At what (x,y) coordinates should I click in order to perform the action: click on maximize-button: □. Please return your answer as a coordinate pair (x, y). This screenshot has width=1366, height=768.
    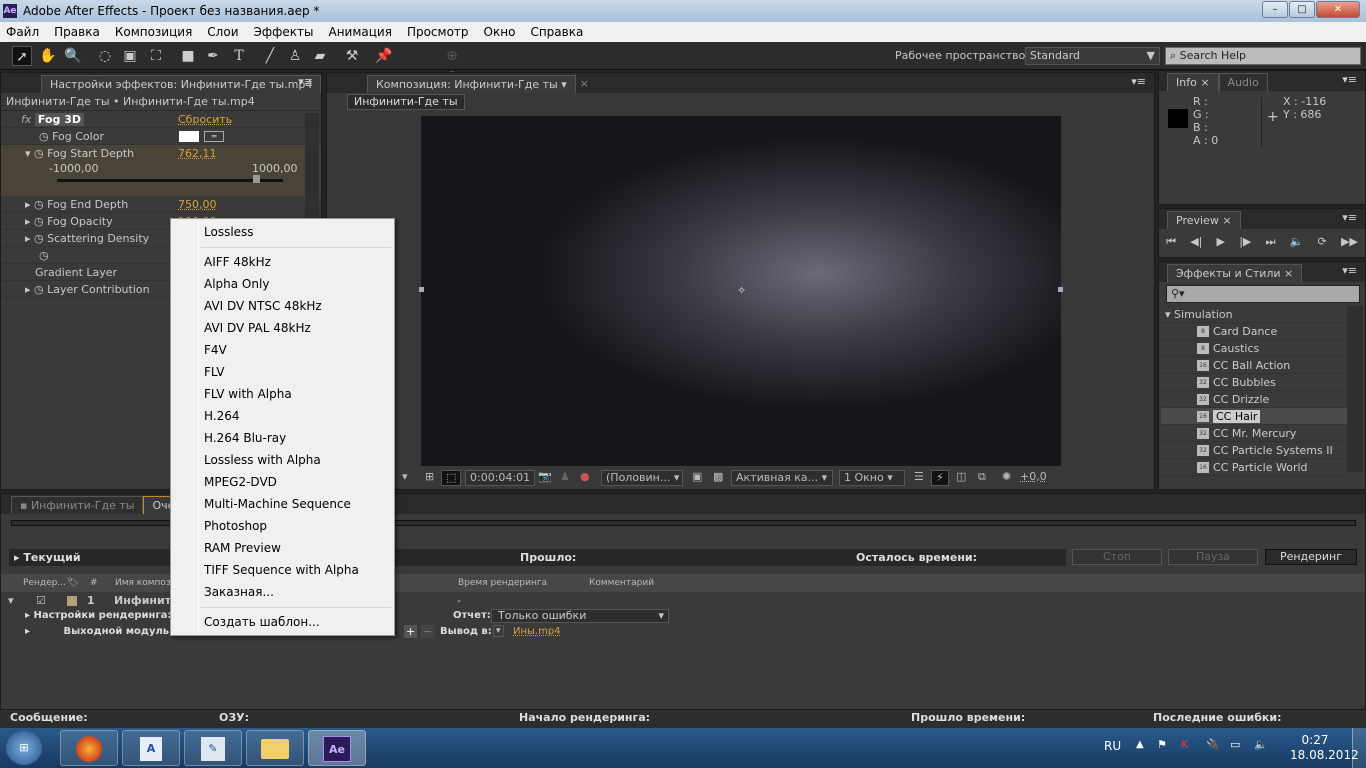
    Looking at the image, I should click on (1302, 9).